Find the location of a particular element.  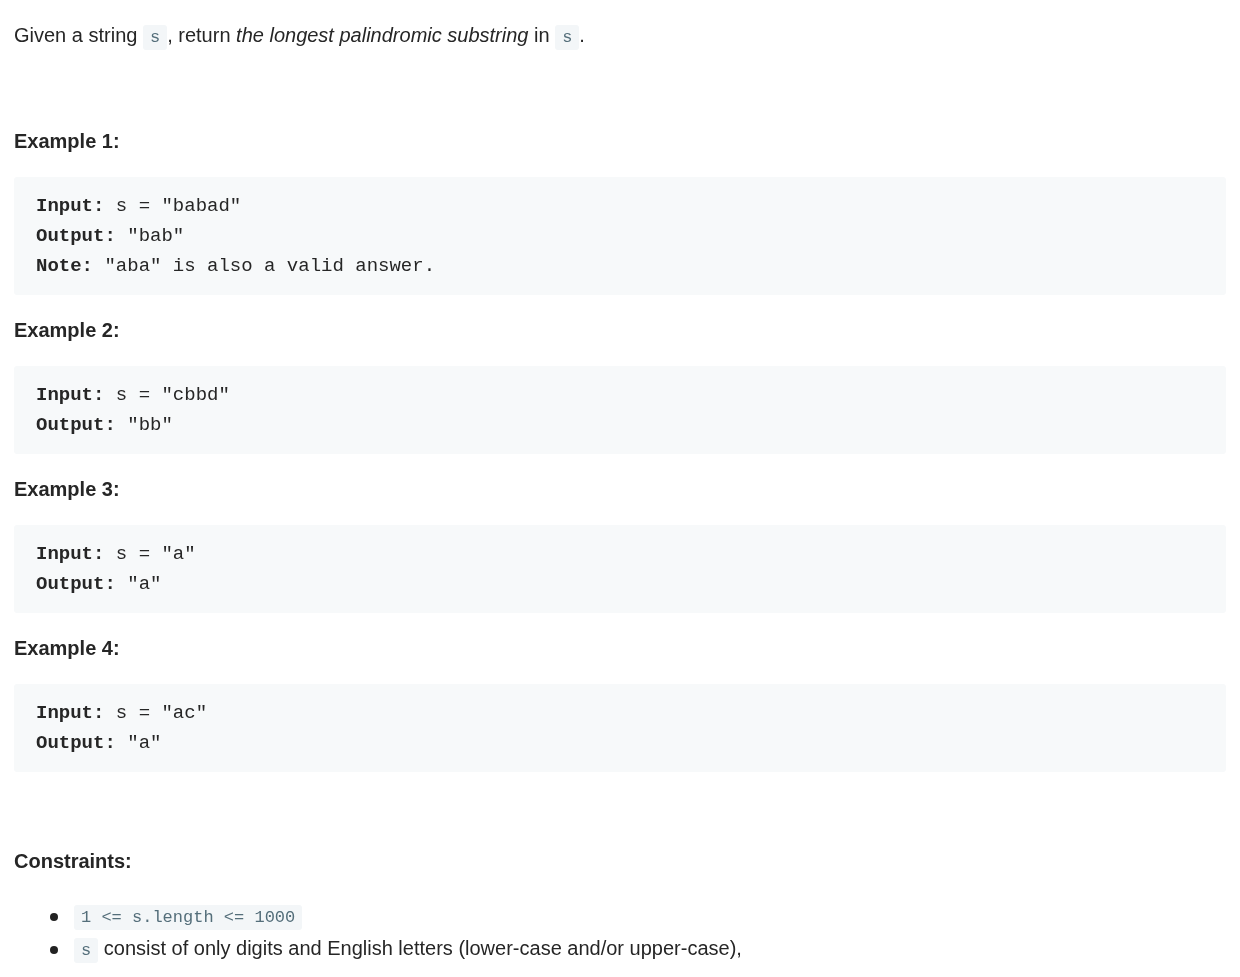

code-line: Input: s = "babad" is located at coordinates (139, 206).